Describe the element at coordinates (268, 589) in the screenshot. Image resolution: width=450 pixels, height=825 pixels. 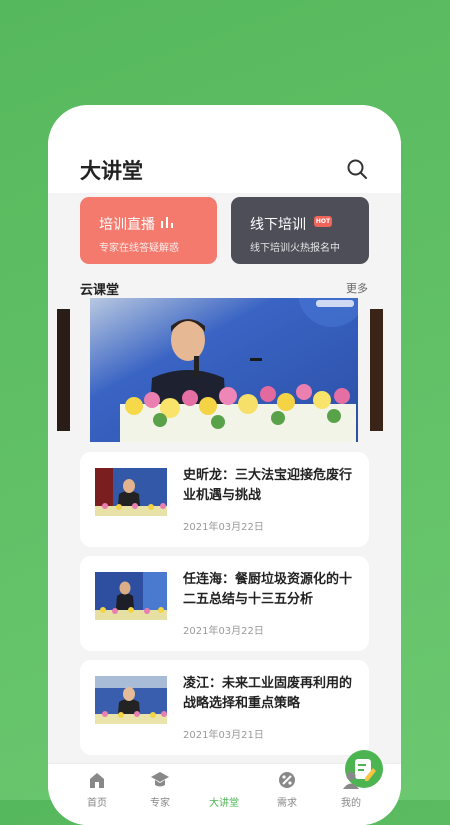
I see `course-title: 任连海：餐厨垃圾资源化的十二五总结与十三五分析` at that location.